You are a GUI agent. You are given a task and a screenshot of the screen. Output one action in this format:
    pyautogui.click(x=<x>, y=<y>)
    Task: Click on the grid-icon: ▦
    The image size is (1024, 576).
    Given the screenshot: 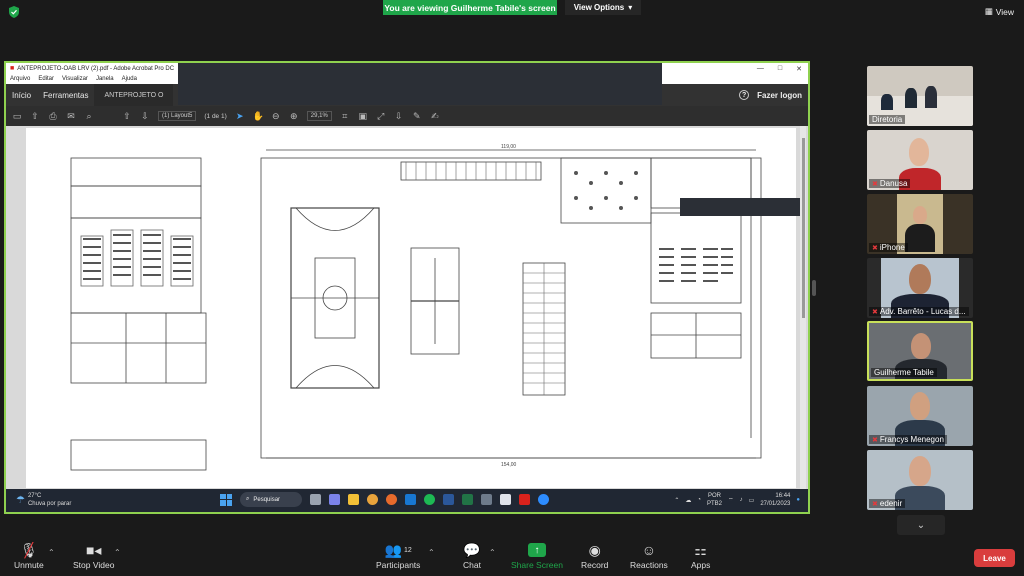 What is the action you would take?
    pyautogui.click(x=988, y=11)
    